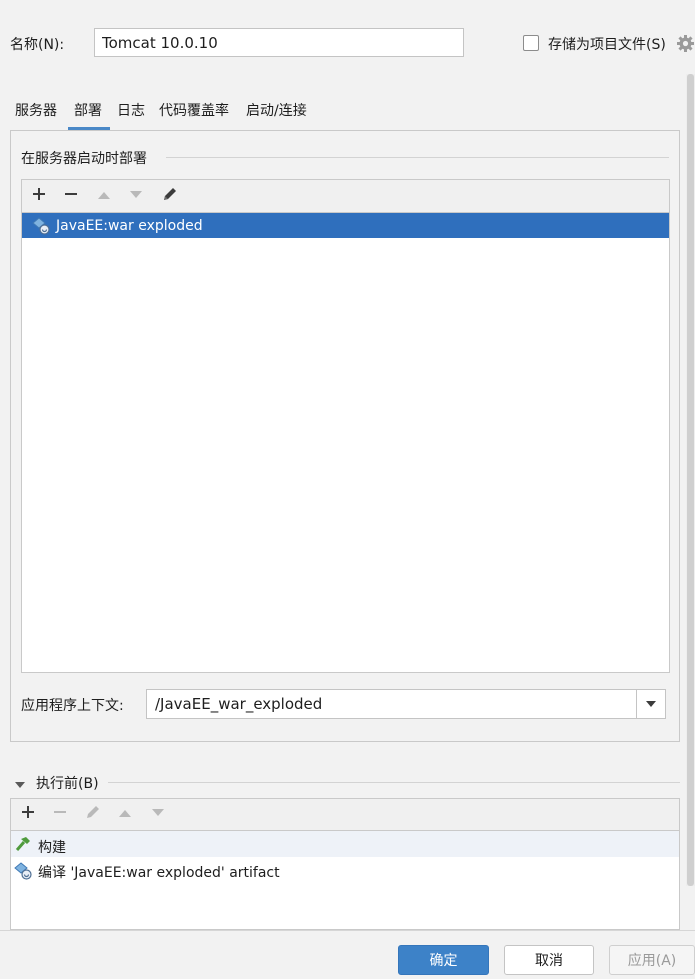 The width and height of the screenshot is (695, 979). What do you see at coordinates (417, 157) in the screenshot?
I see `section-separator` at bounding box center [417, 157].